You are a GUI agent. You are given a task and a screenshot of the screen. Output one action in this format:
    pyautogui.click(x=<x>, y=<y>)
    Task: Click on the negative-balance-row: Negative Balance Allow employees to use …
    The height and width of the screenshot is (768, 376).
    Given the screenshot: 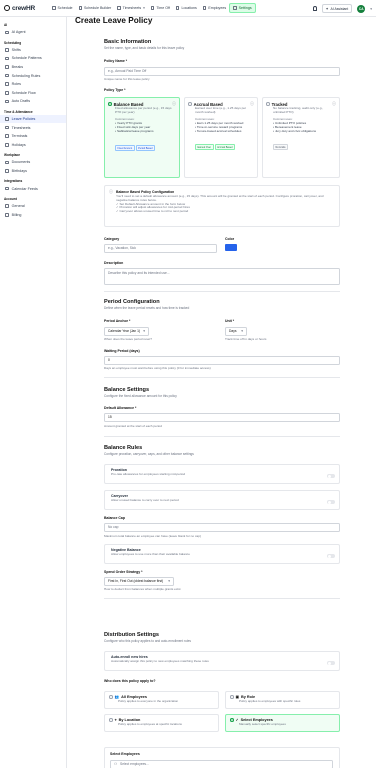 What is the action you would take?
    pyautogui.click(x=222, y=554)
    